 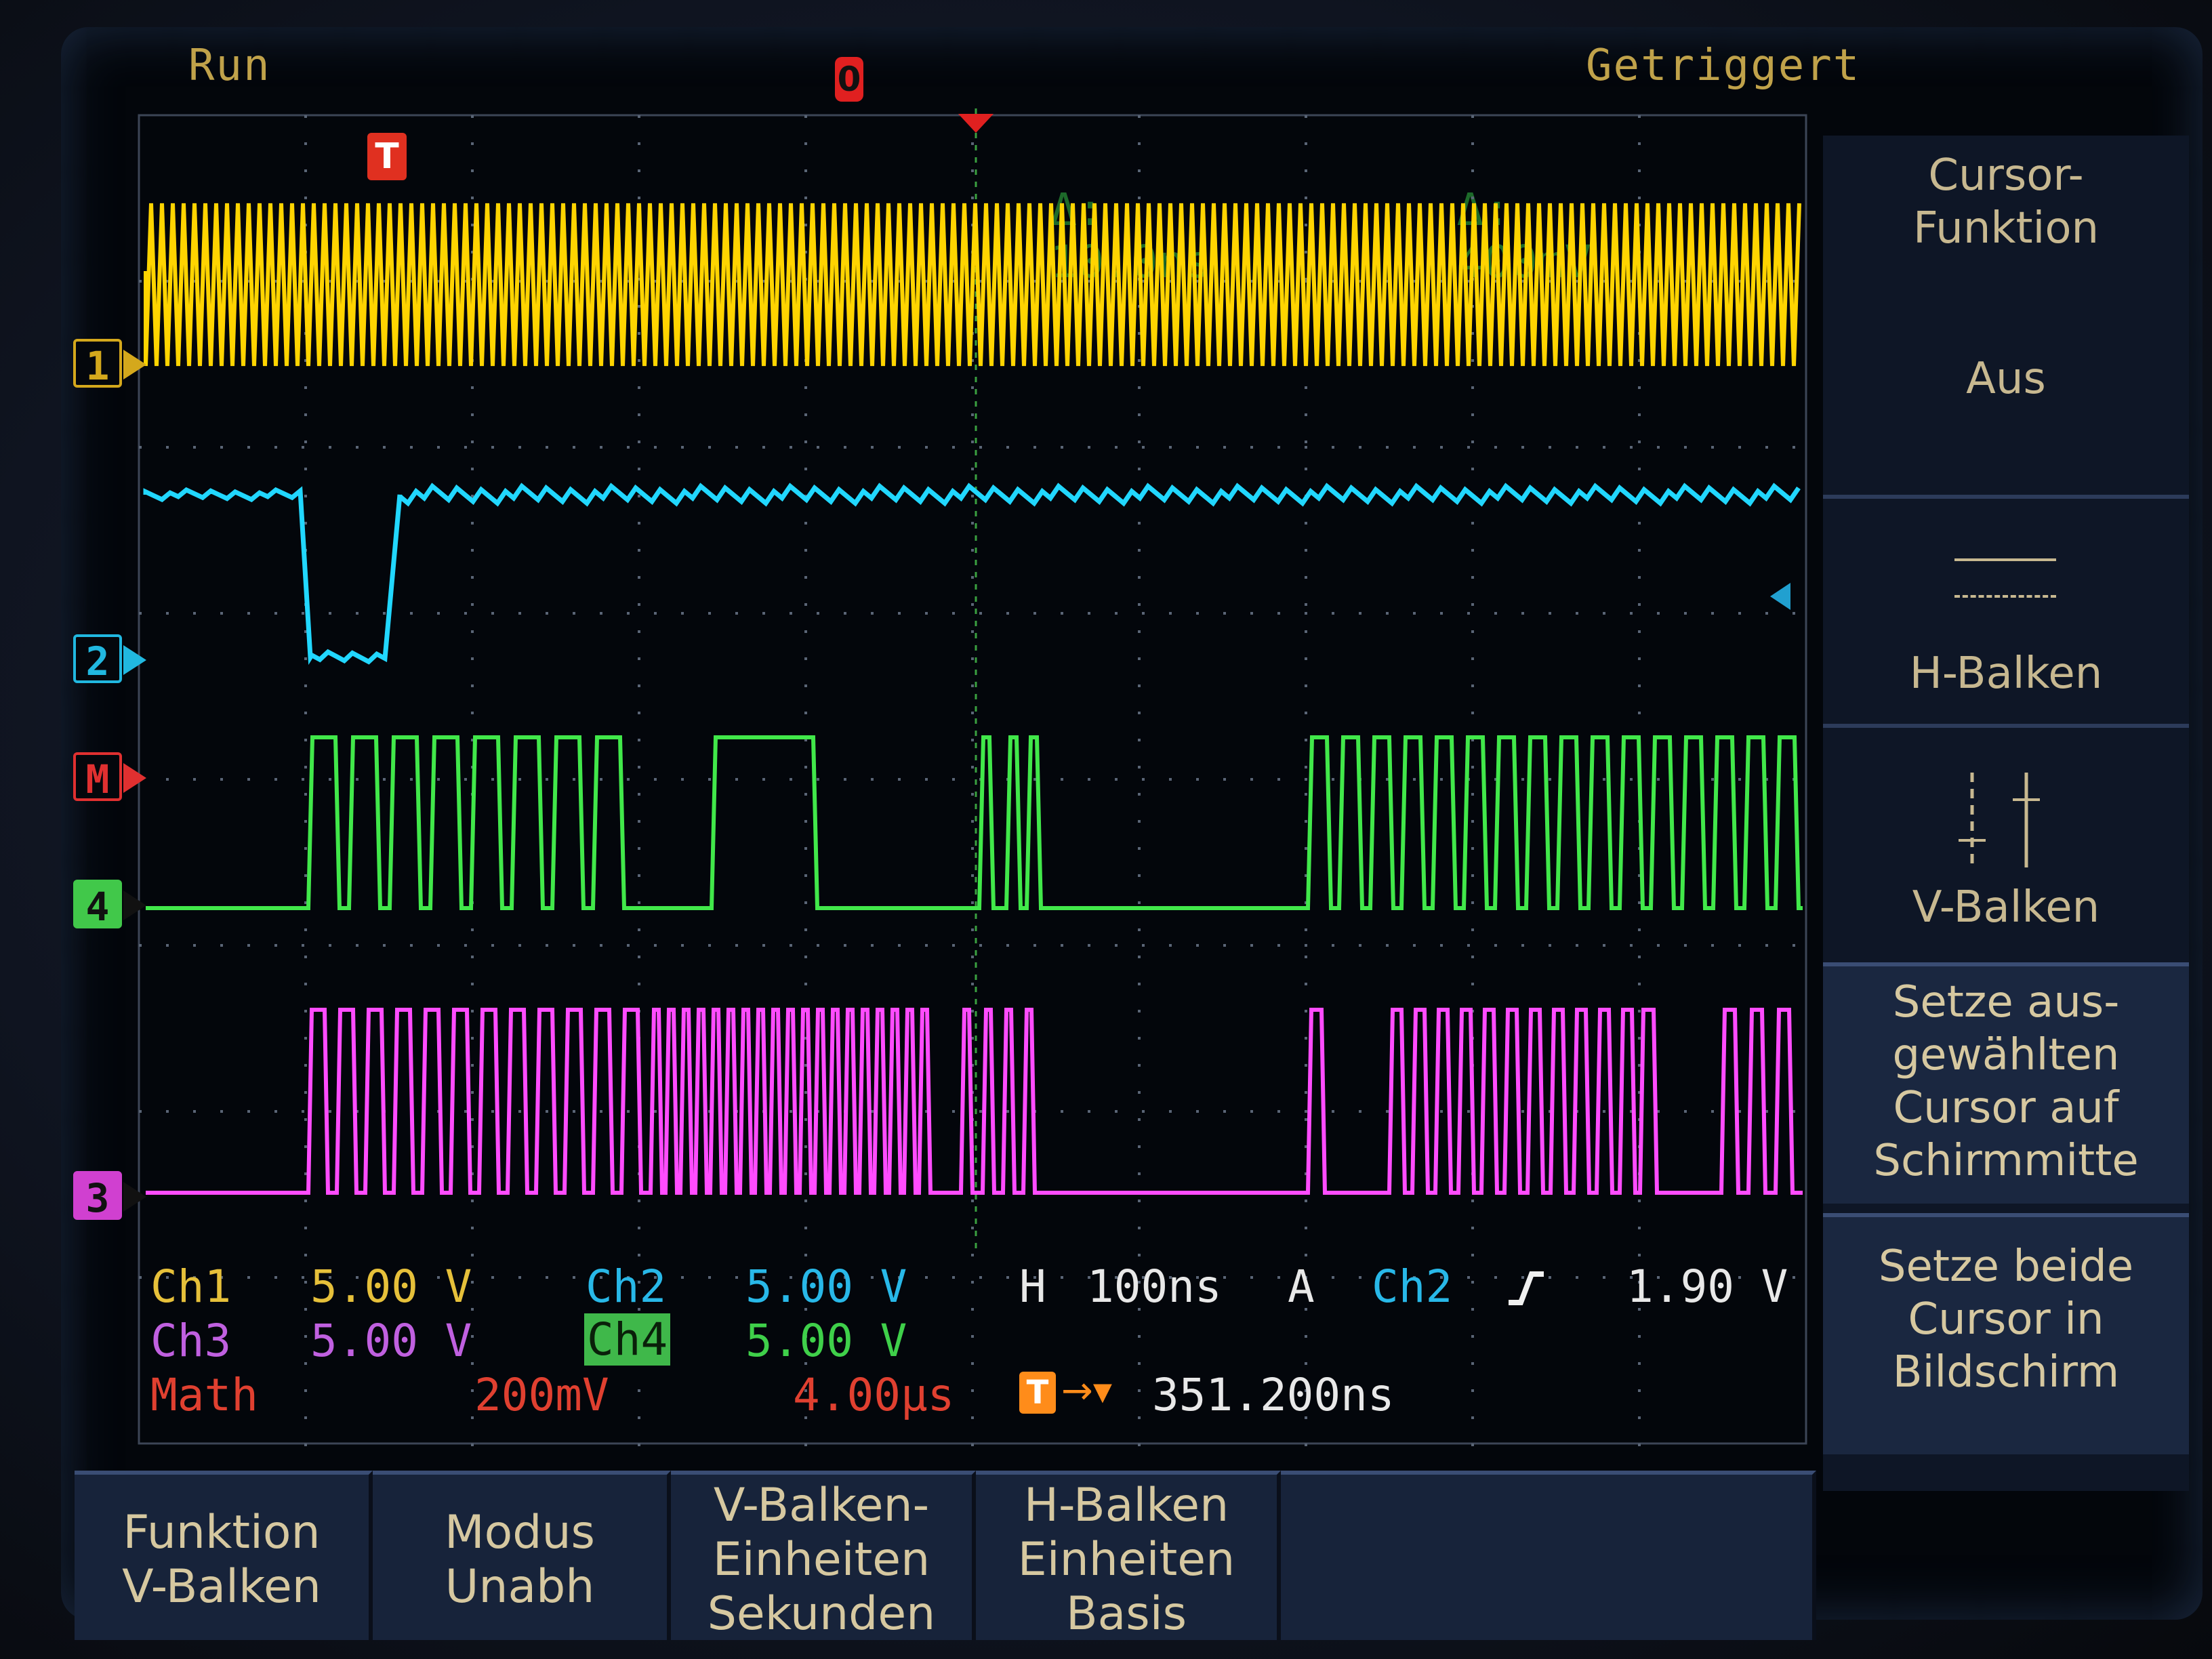 What do you see at coordinates (1412, 1287) in the screenshot?
I see `trigger-source: Ch2` at bounding box center [1412, 1287].